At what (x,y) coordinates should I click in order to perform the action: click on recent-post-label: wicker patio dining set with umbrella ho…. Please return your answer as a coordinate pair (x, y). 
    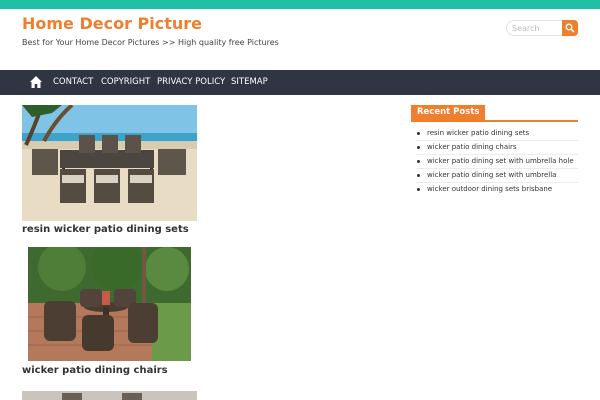
    Looking at the image, I should click on (500, 161).